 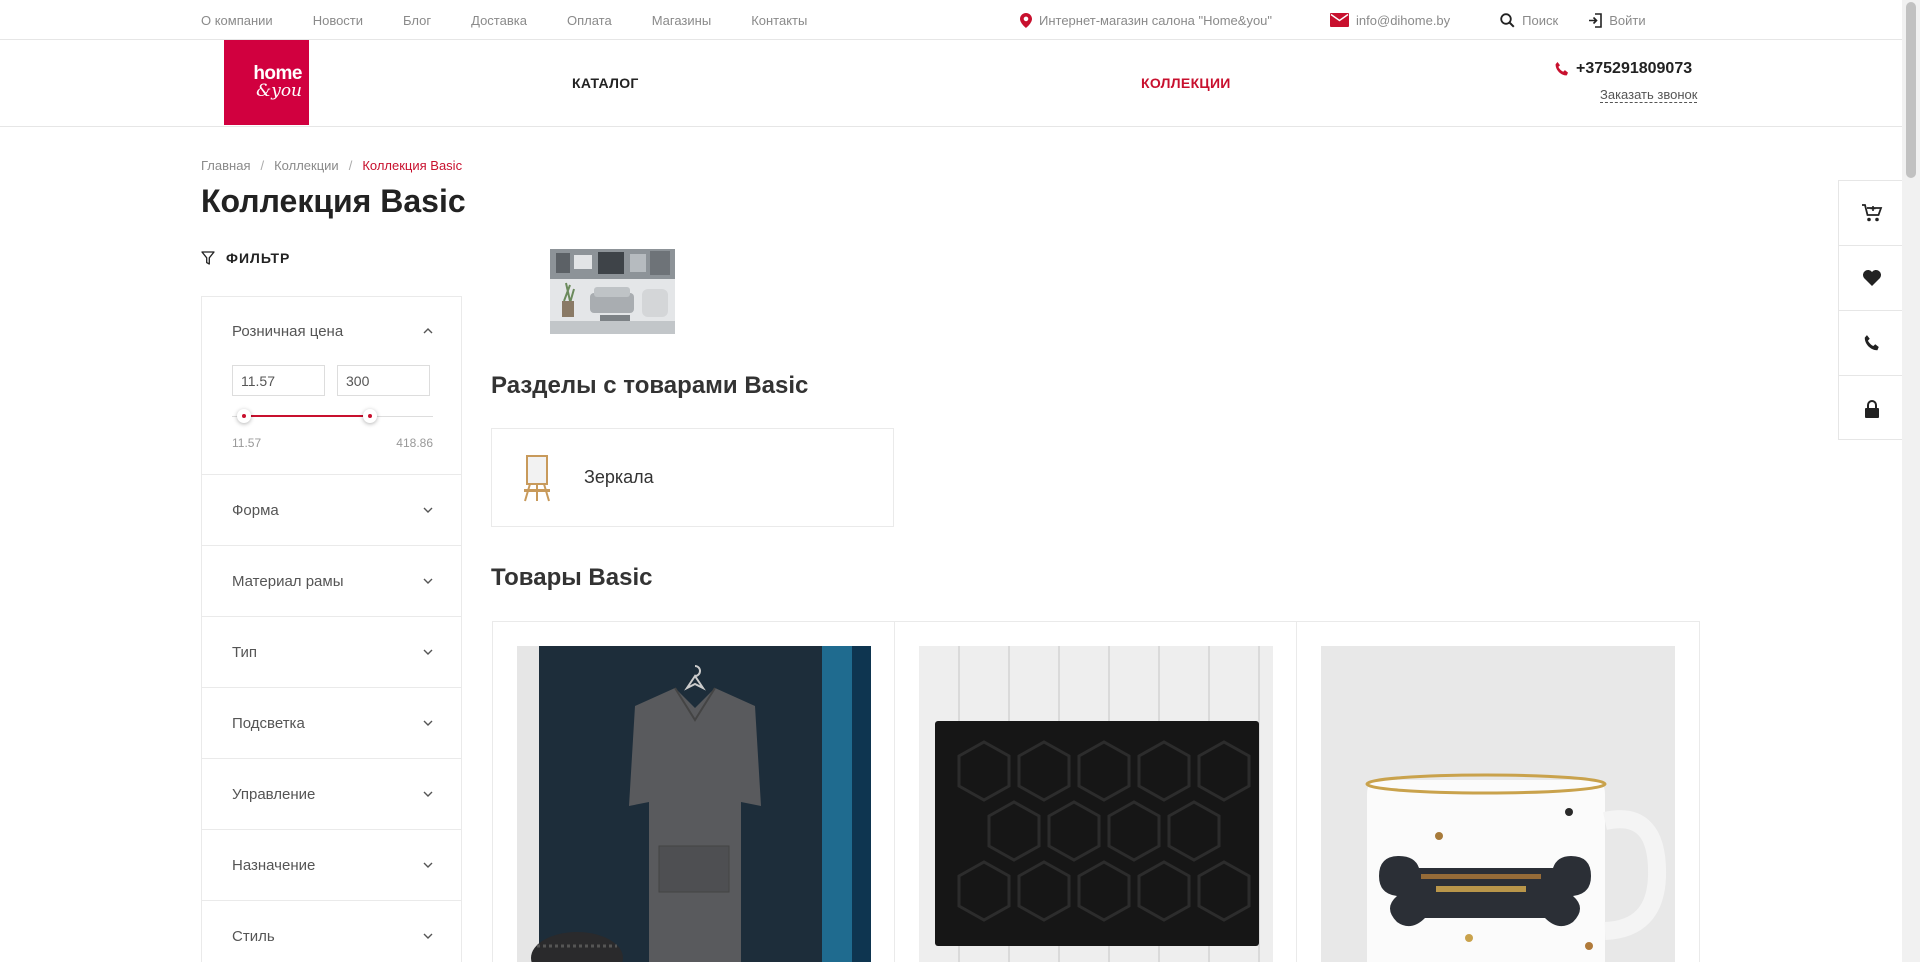 I want to click on breadcrumb-collections: Коллекции, so click(x=306, y=165).